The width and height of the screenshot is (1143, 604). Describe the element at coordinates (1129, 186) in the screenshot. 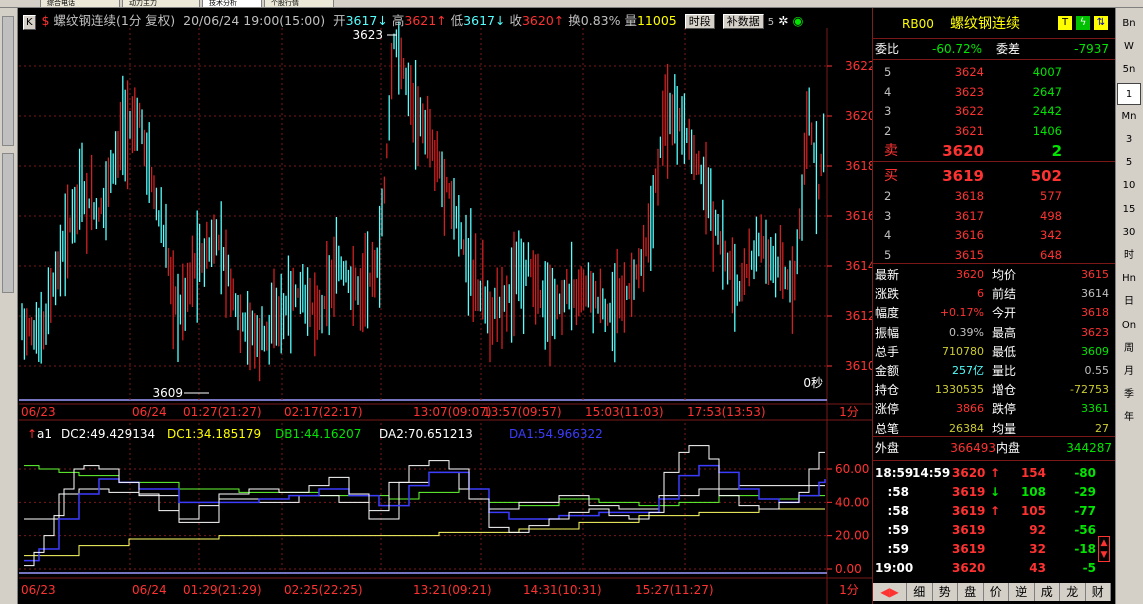

I see `period-button: 10` at that location.